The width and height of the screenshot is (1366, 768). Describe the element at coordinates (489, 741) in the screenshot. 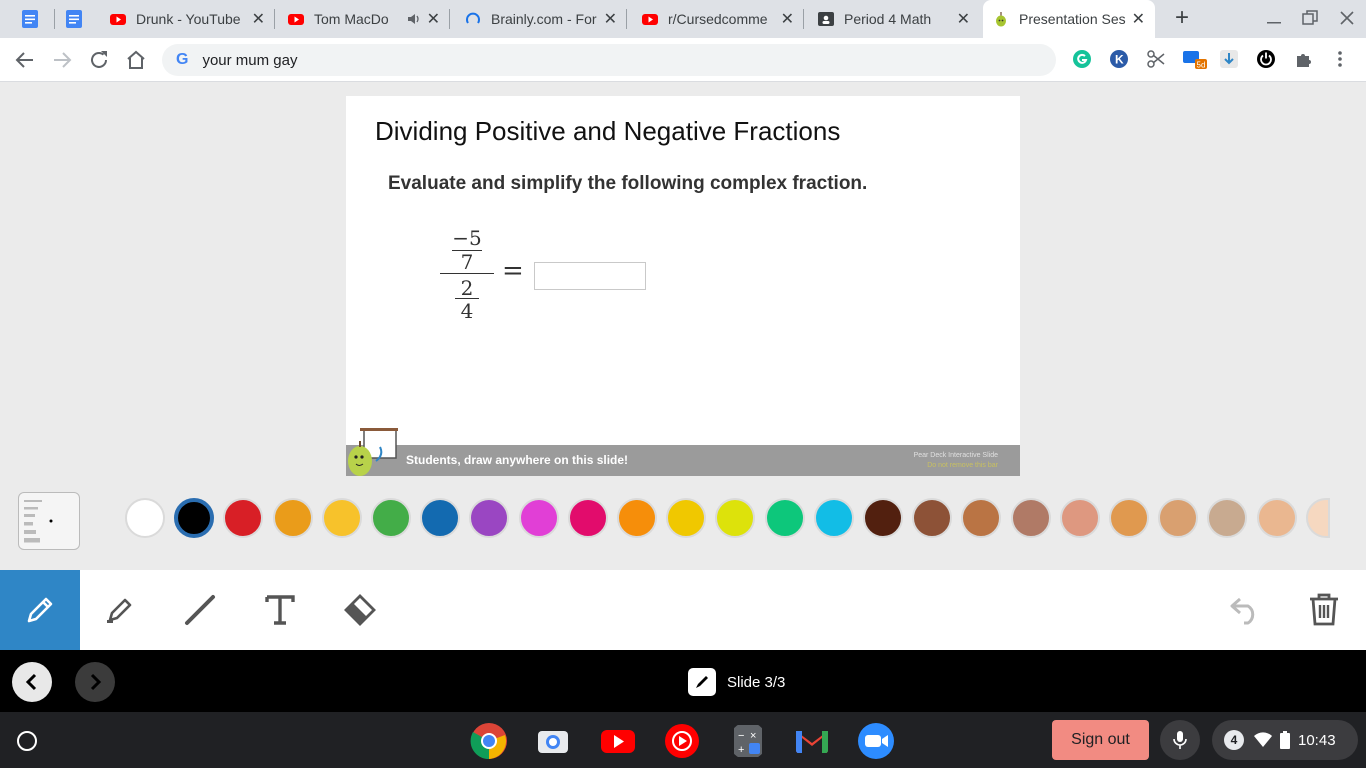

I see `chrome-icon` at that location.